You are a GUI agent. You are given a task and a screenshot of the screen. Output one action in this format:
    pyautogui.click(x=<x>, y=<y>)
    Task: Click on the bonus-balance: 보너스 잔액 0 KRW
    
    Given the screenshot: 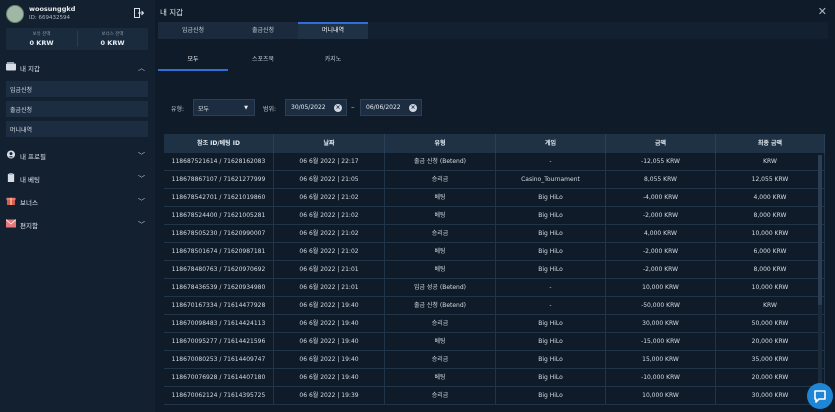 What is the action you would take?
    pyautogui.click(x=112, y=39)
    